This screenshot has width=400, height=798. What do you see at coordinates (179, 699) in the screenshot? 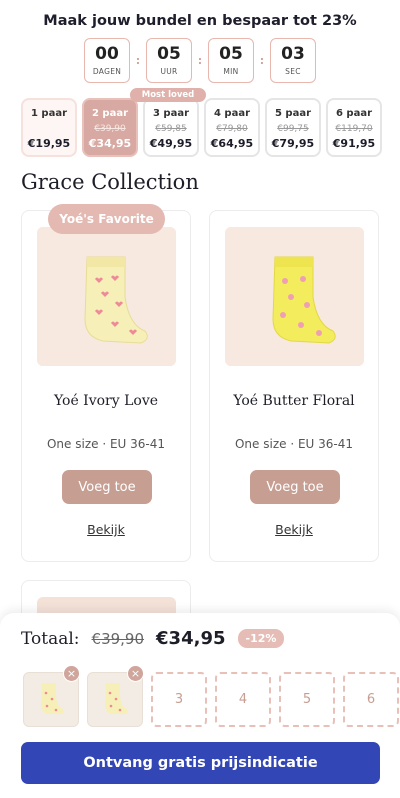
I see `bundle-slot-empty: 3` at bounding box center [179, 699].